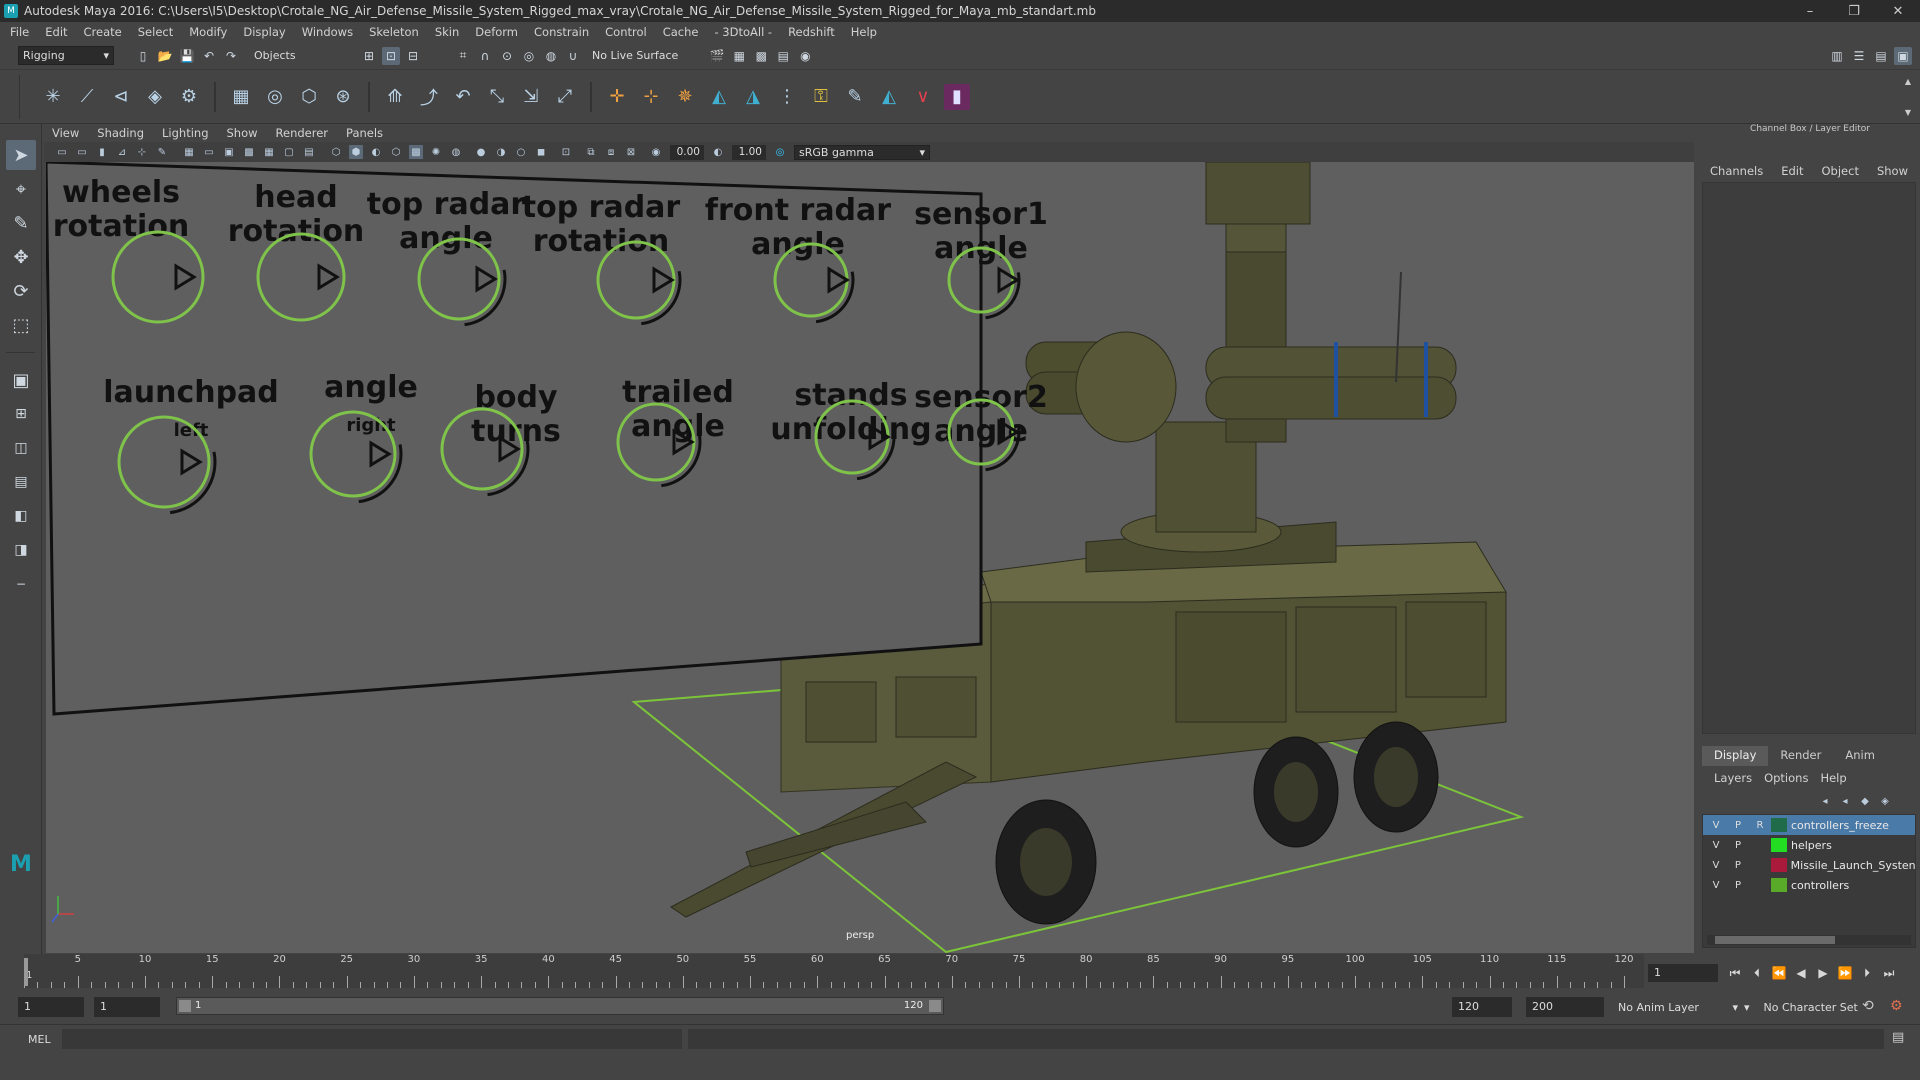 The image size is (1920, 1080). Describe the element at coordinates (394, 32) in the screenshot. I see `menu-skeleton: Skeleton` at that location.